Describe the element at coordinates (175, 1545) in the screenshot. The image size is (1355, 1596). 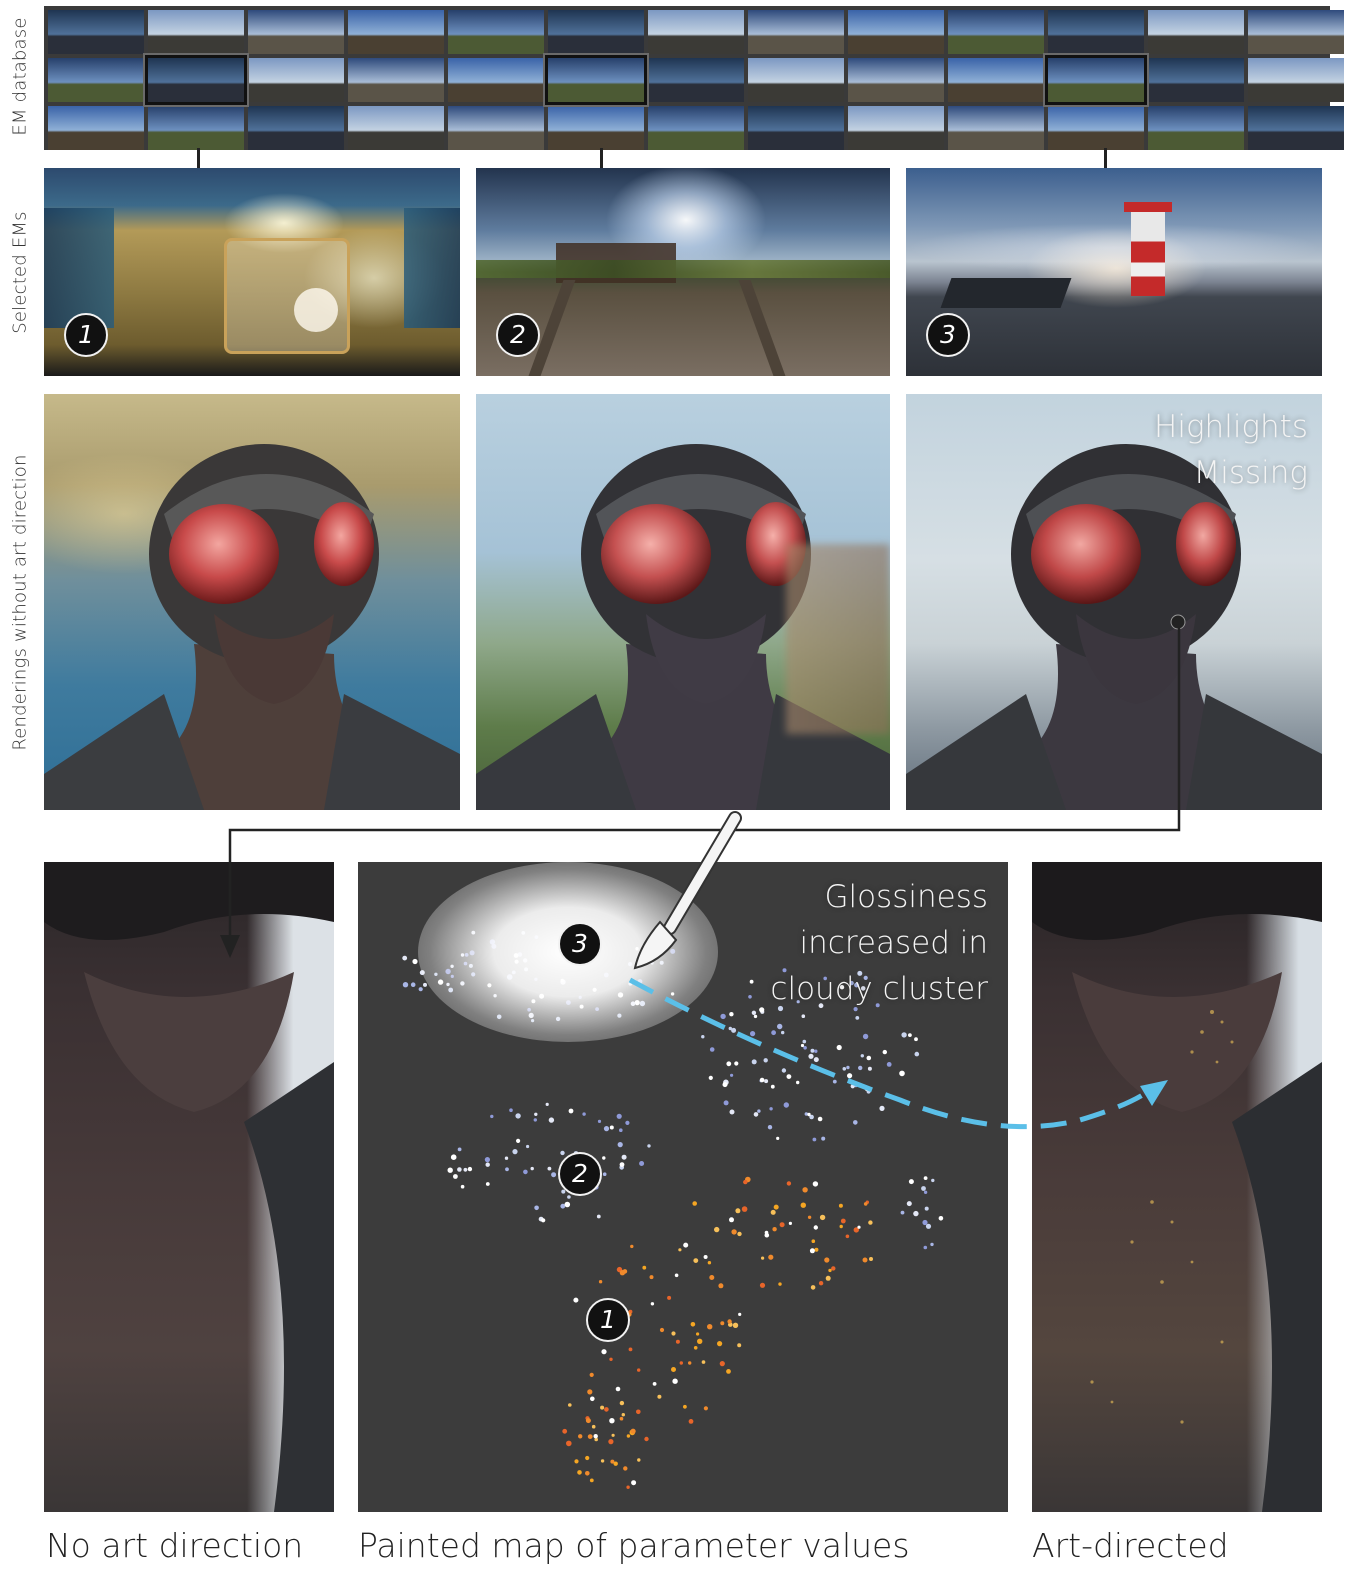
I see `caption-no-art-direction: No art direction` at that location.